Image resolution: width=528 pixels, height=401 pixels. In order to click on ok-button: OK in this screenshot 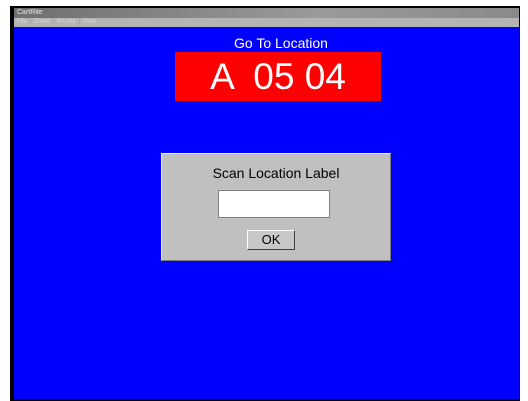, I will do `click(271, 240)`.